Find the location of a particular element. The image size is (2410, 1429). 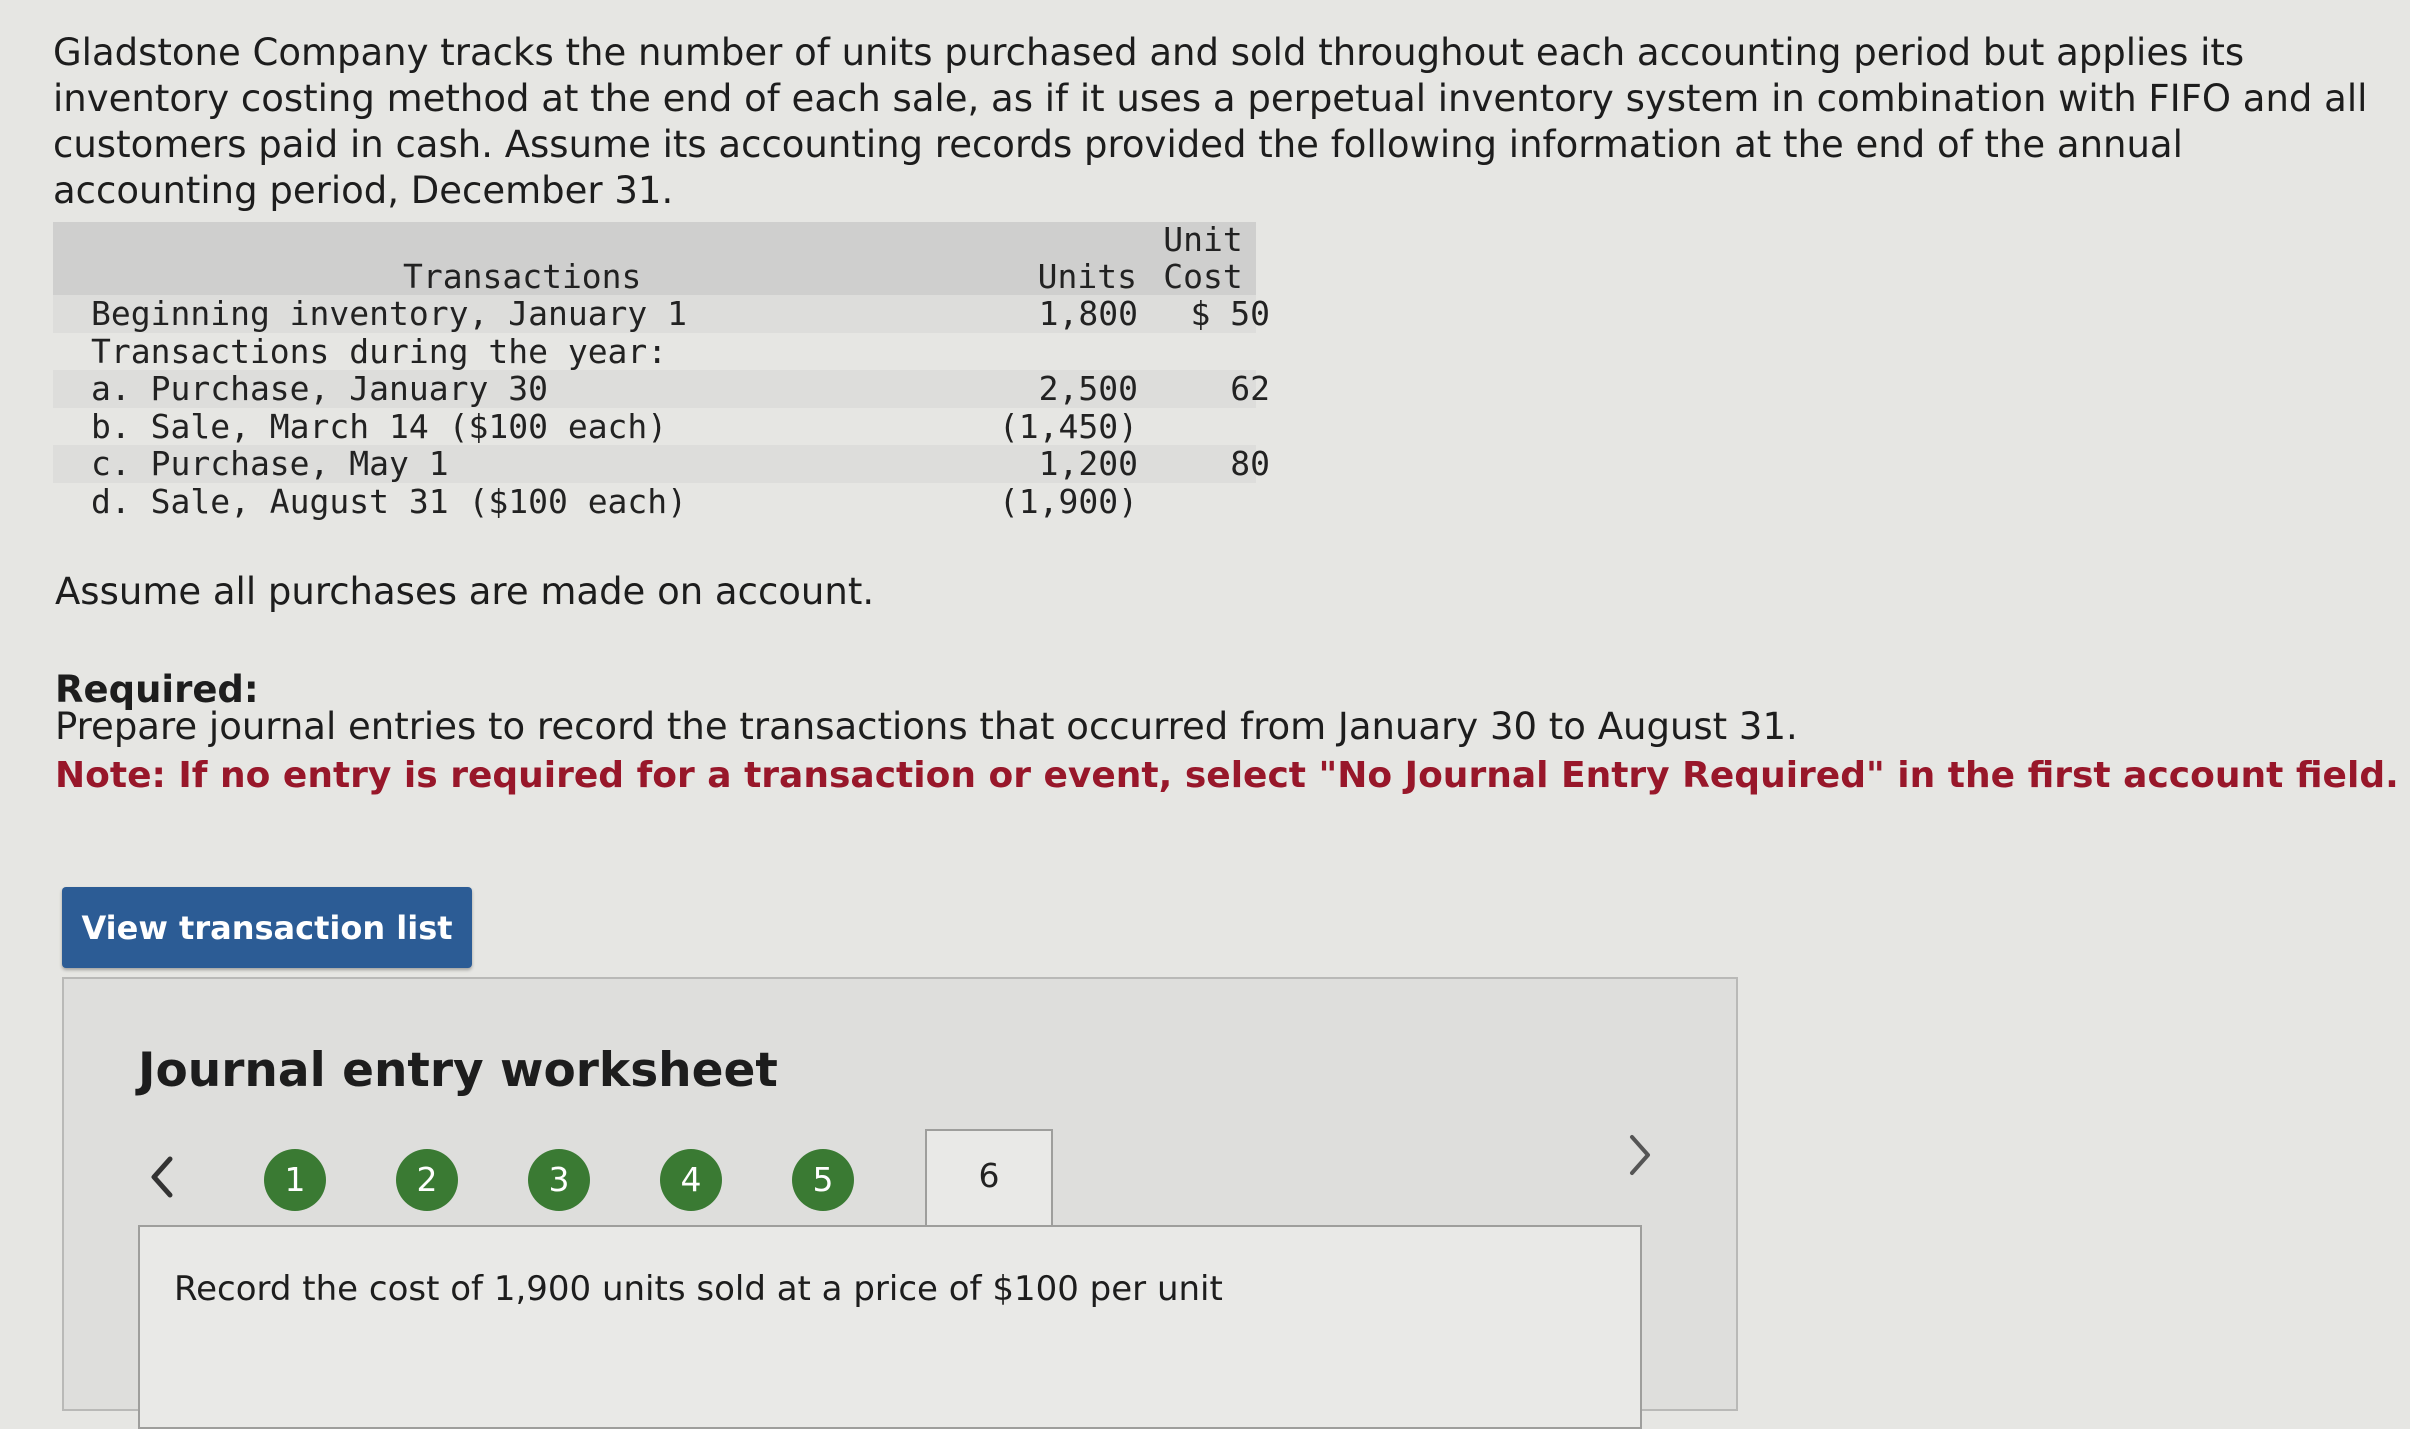

chevron-left-icon is located at coordinates (161, 1183).